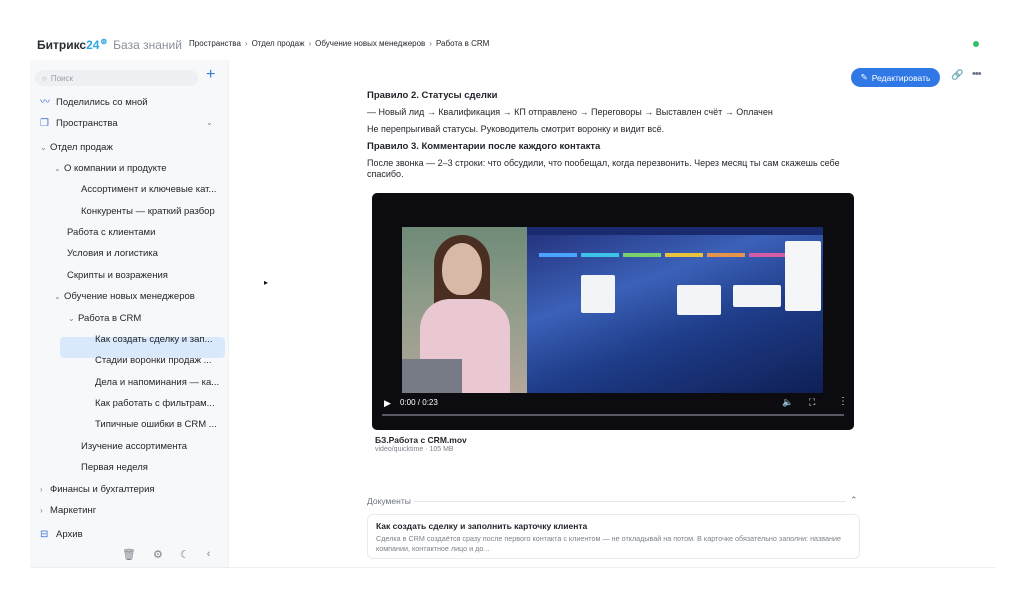  What do you see at coordinates (114, 467) in the screenshot?
I see `sidebar-item-label: Первая неделя` at bounding box center [114, 467].